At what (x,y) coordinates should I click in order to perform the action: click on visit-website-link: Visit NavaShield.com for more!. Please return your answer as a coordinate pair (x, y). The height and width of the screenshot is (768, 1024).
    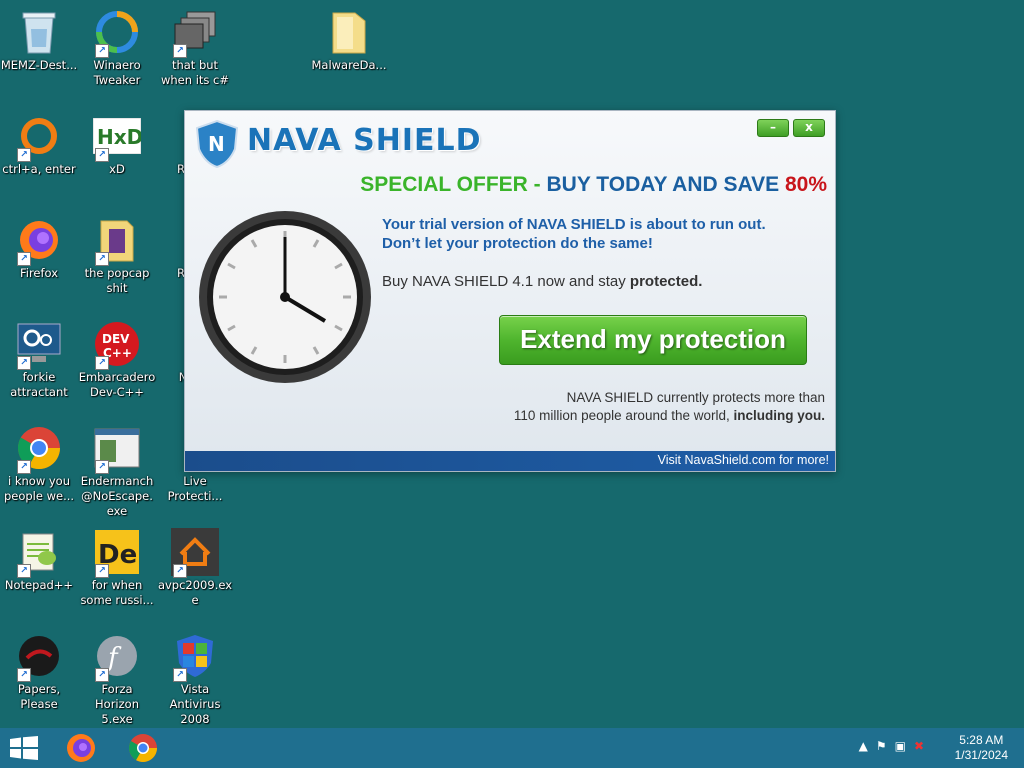
    Looking at the image, I should click on (743, 460).